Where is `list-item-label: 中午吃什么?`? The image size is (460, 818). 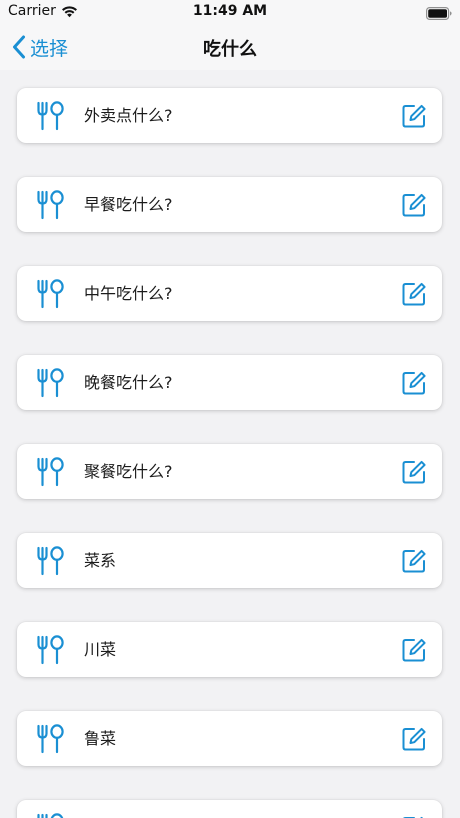 list-item-label: 中午吃什么? is located at coordinates (128, 293).